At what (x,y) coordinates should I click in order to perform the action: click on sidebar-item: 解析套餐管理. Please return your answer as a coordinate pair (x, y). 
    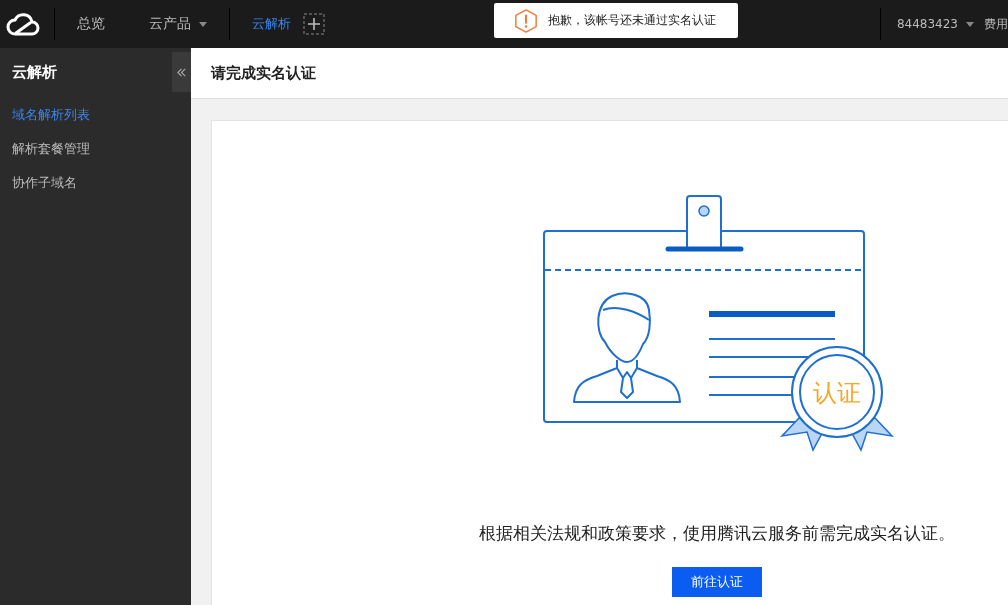
    Looking at the image, I should click on (95, 149).